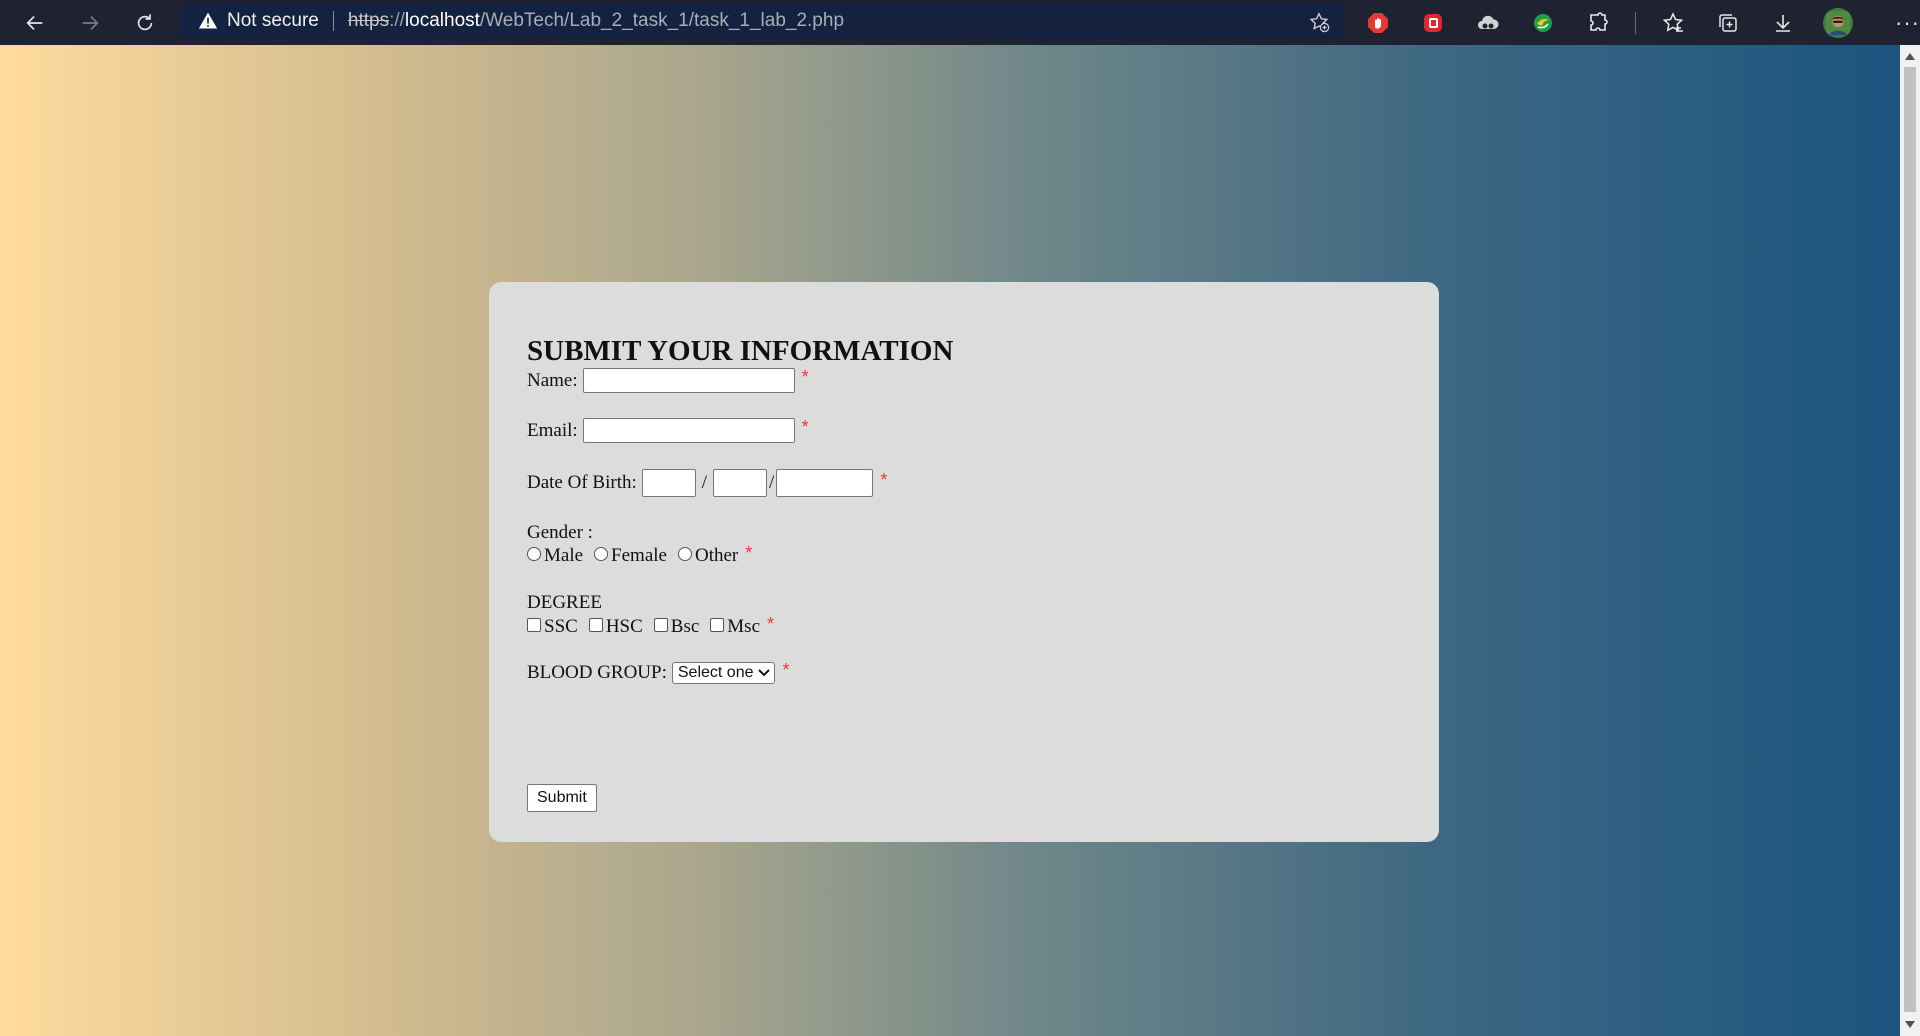  I want to click on scrollbar-thumb, so click(1910, 539).